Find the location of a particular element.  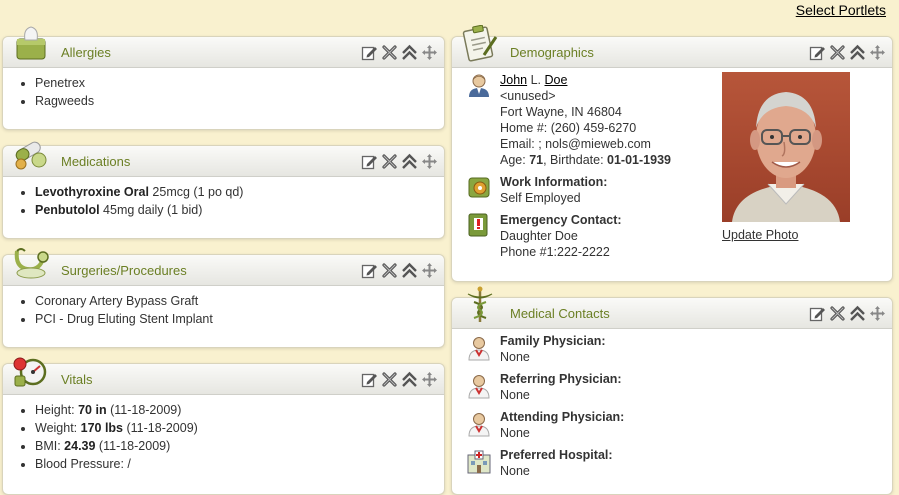

medication-name: Levothyroxine Oral is located at coordinates (92, 192).